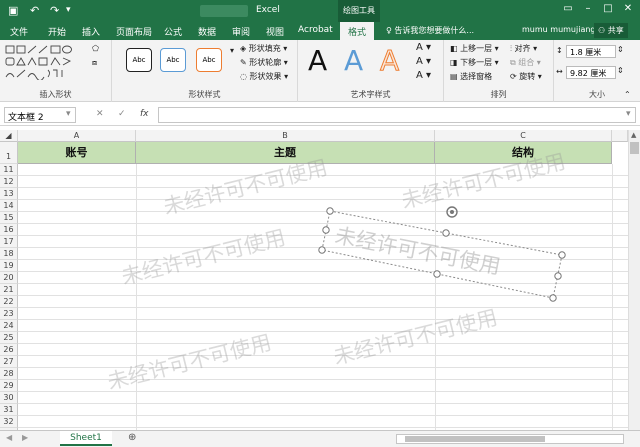  I want to click on text-outline-icon: A ▾, so click(423, 61).